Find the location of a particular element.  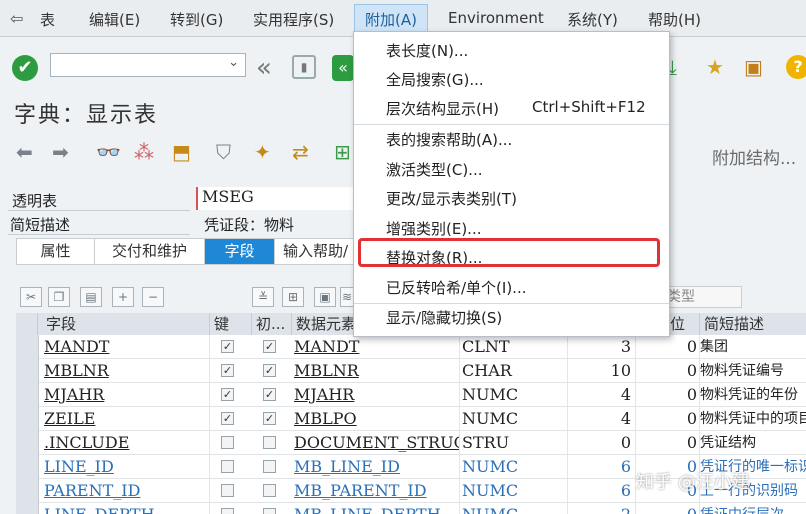

tab-input-help: 输入帮助/ is located at coordinates (319, 251).